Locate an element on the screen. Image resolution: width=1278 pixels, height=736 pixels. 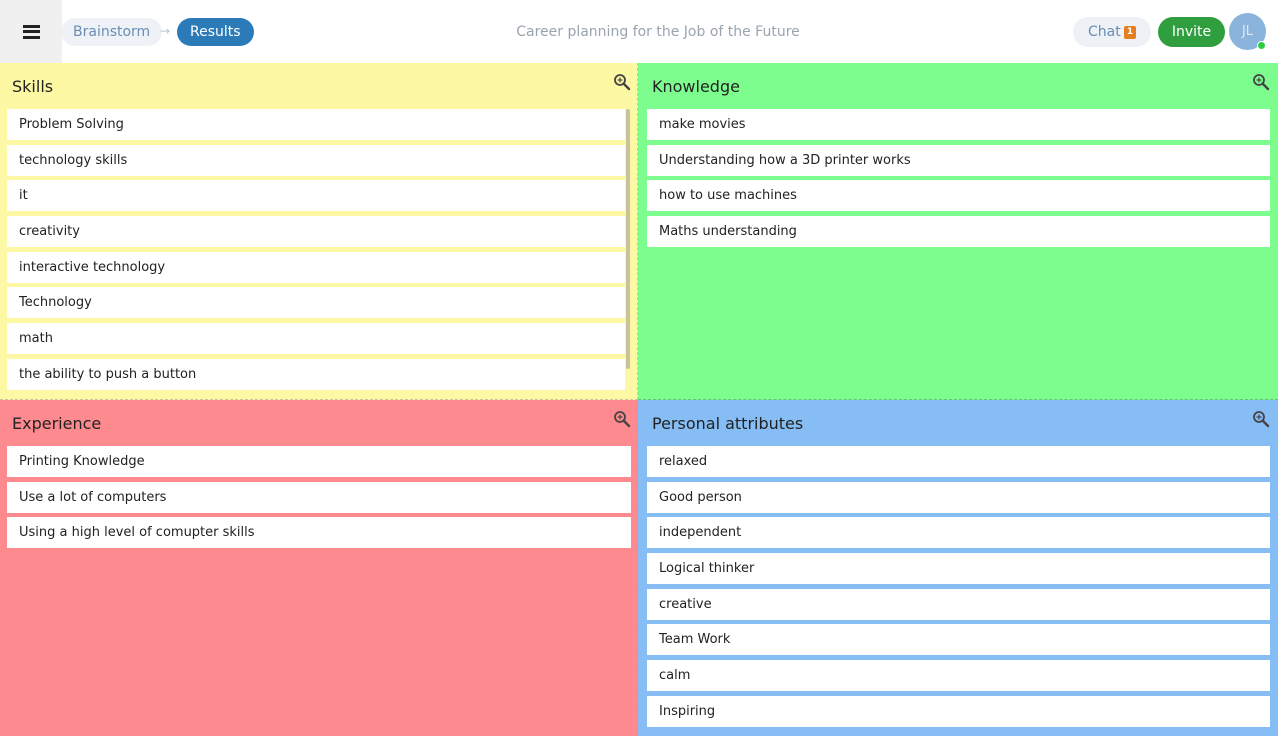
quadrant-title: Experience is located at coordinates (57, 423).